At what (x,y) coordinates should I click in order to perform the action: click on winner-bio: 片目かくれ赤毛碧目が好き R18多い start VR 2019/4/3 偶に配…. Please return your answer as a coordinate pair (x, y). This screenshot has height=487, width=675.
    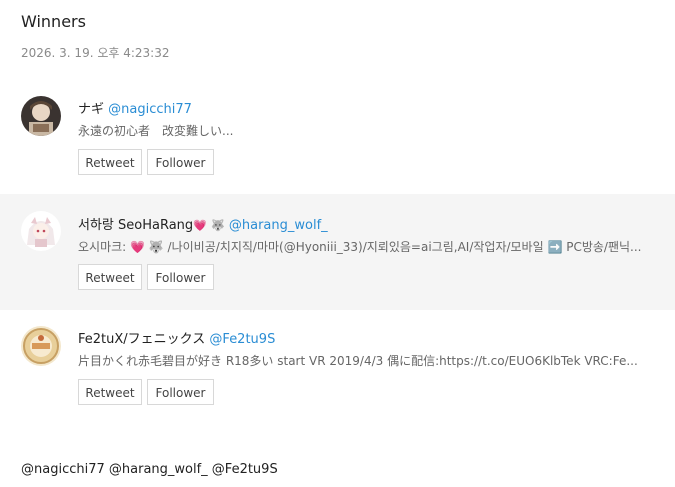
    Looking at the image, I should click on (358, 361).